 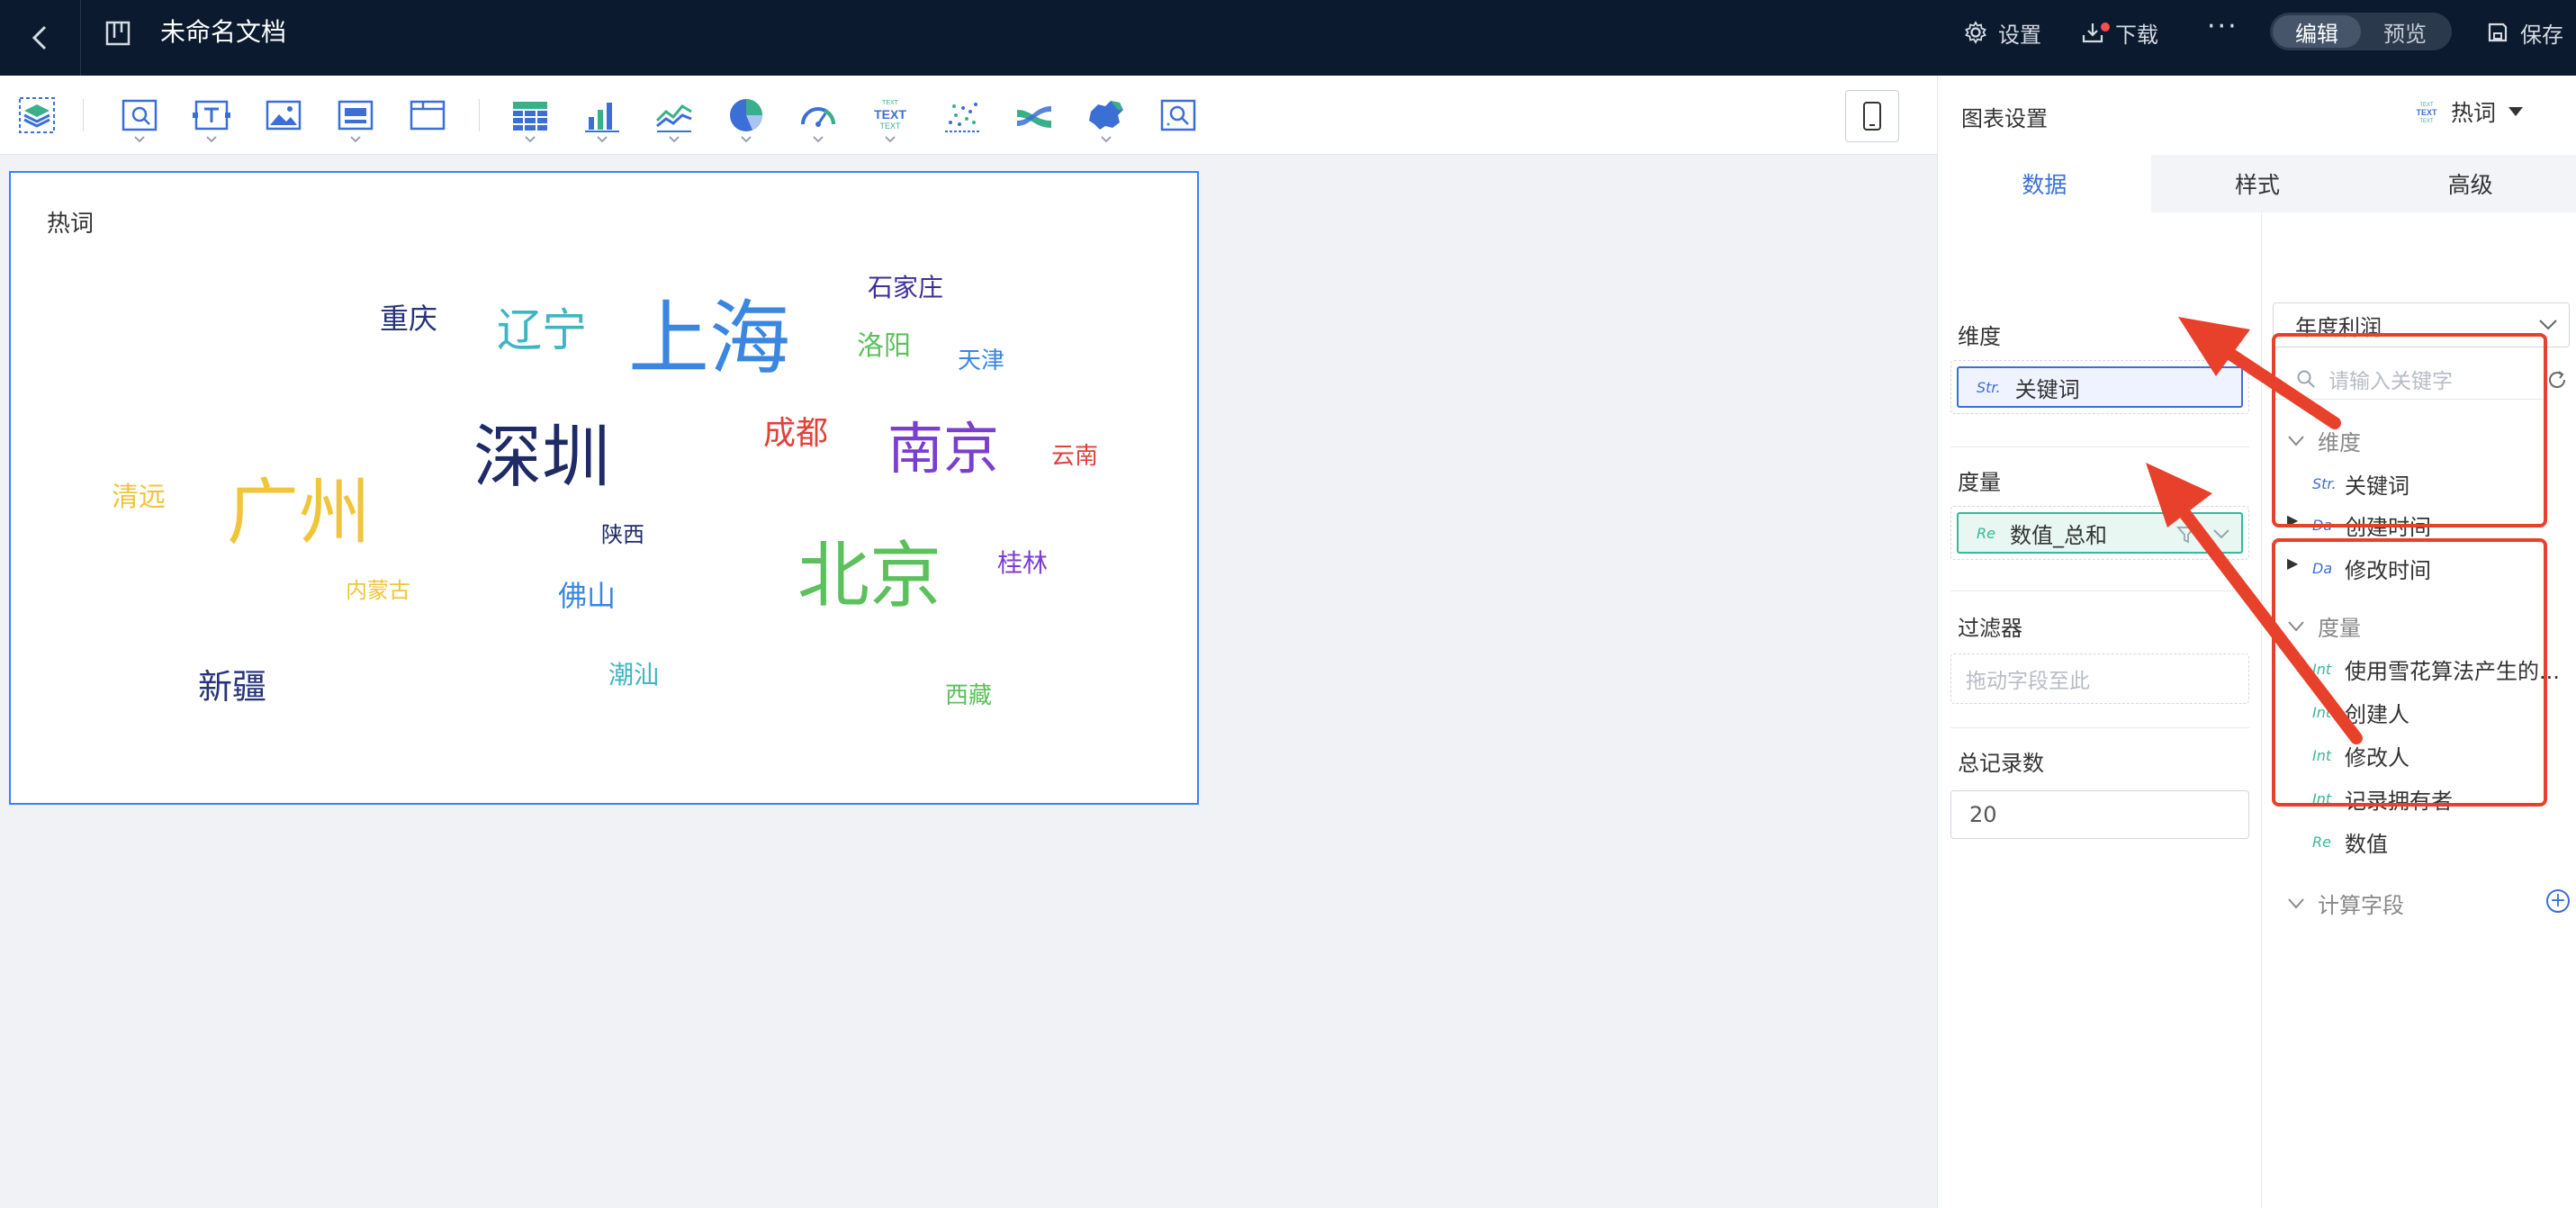 I want to click on filter-icon, so click(x=2186, y=535).